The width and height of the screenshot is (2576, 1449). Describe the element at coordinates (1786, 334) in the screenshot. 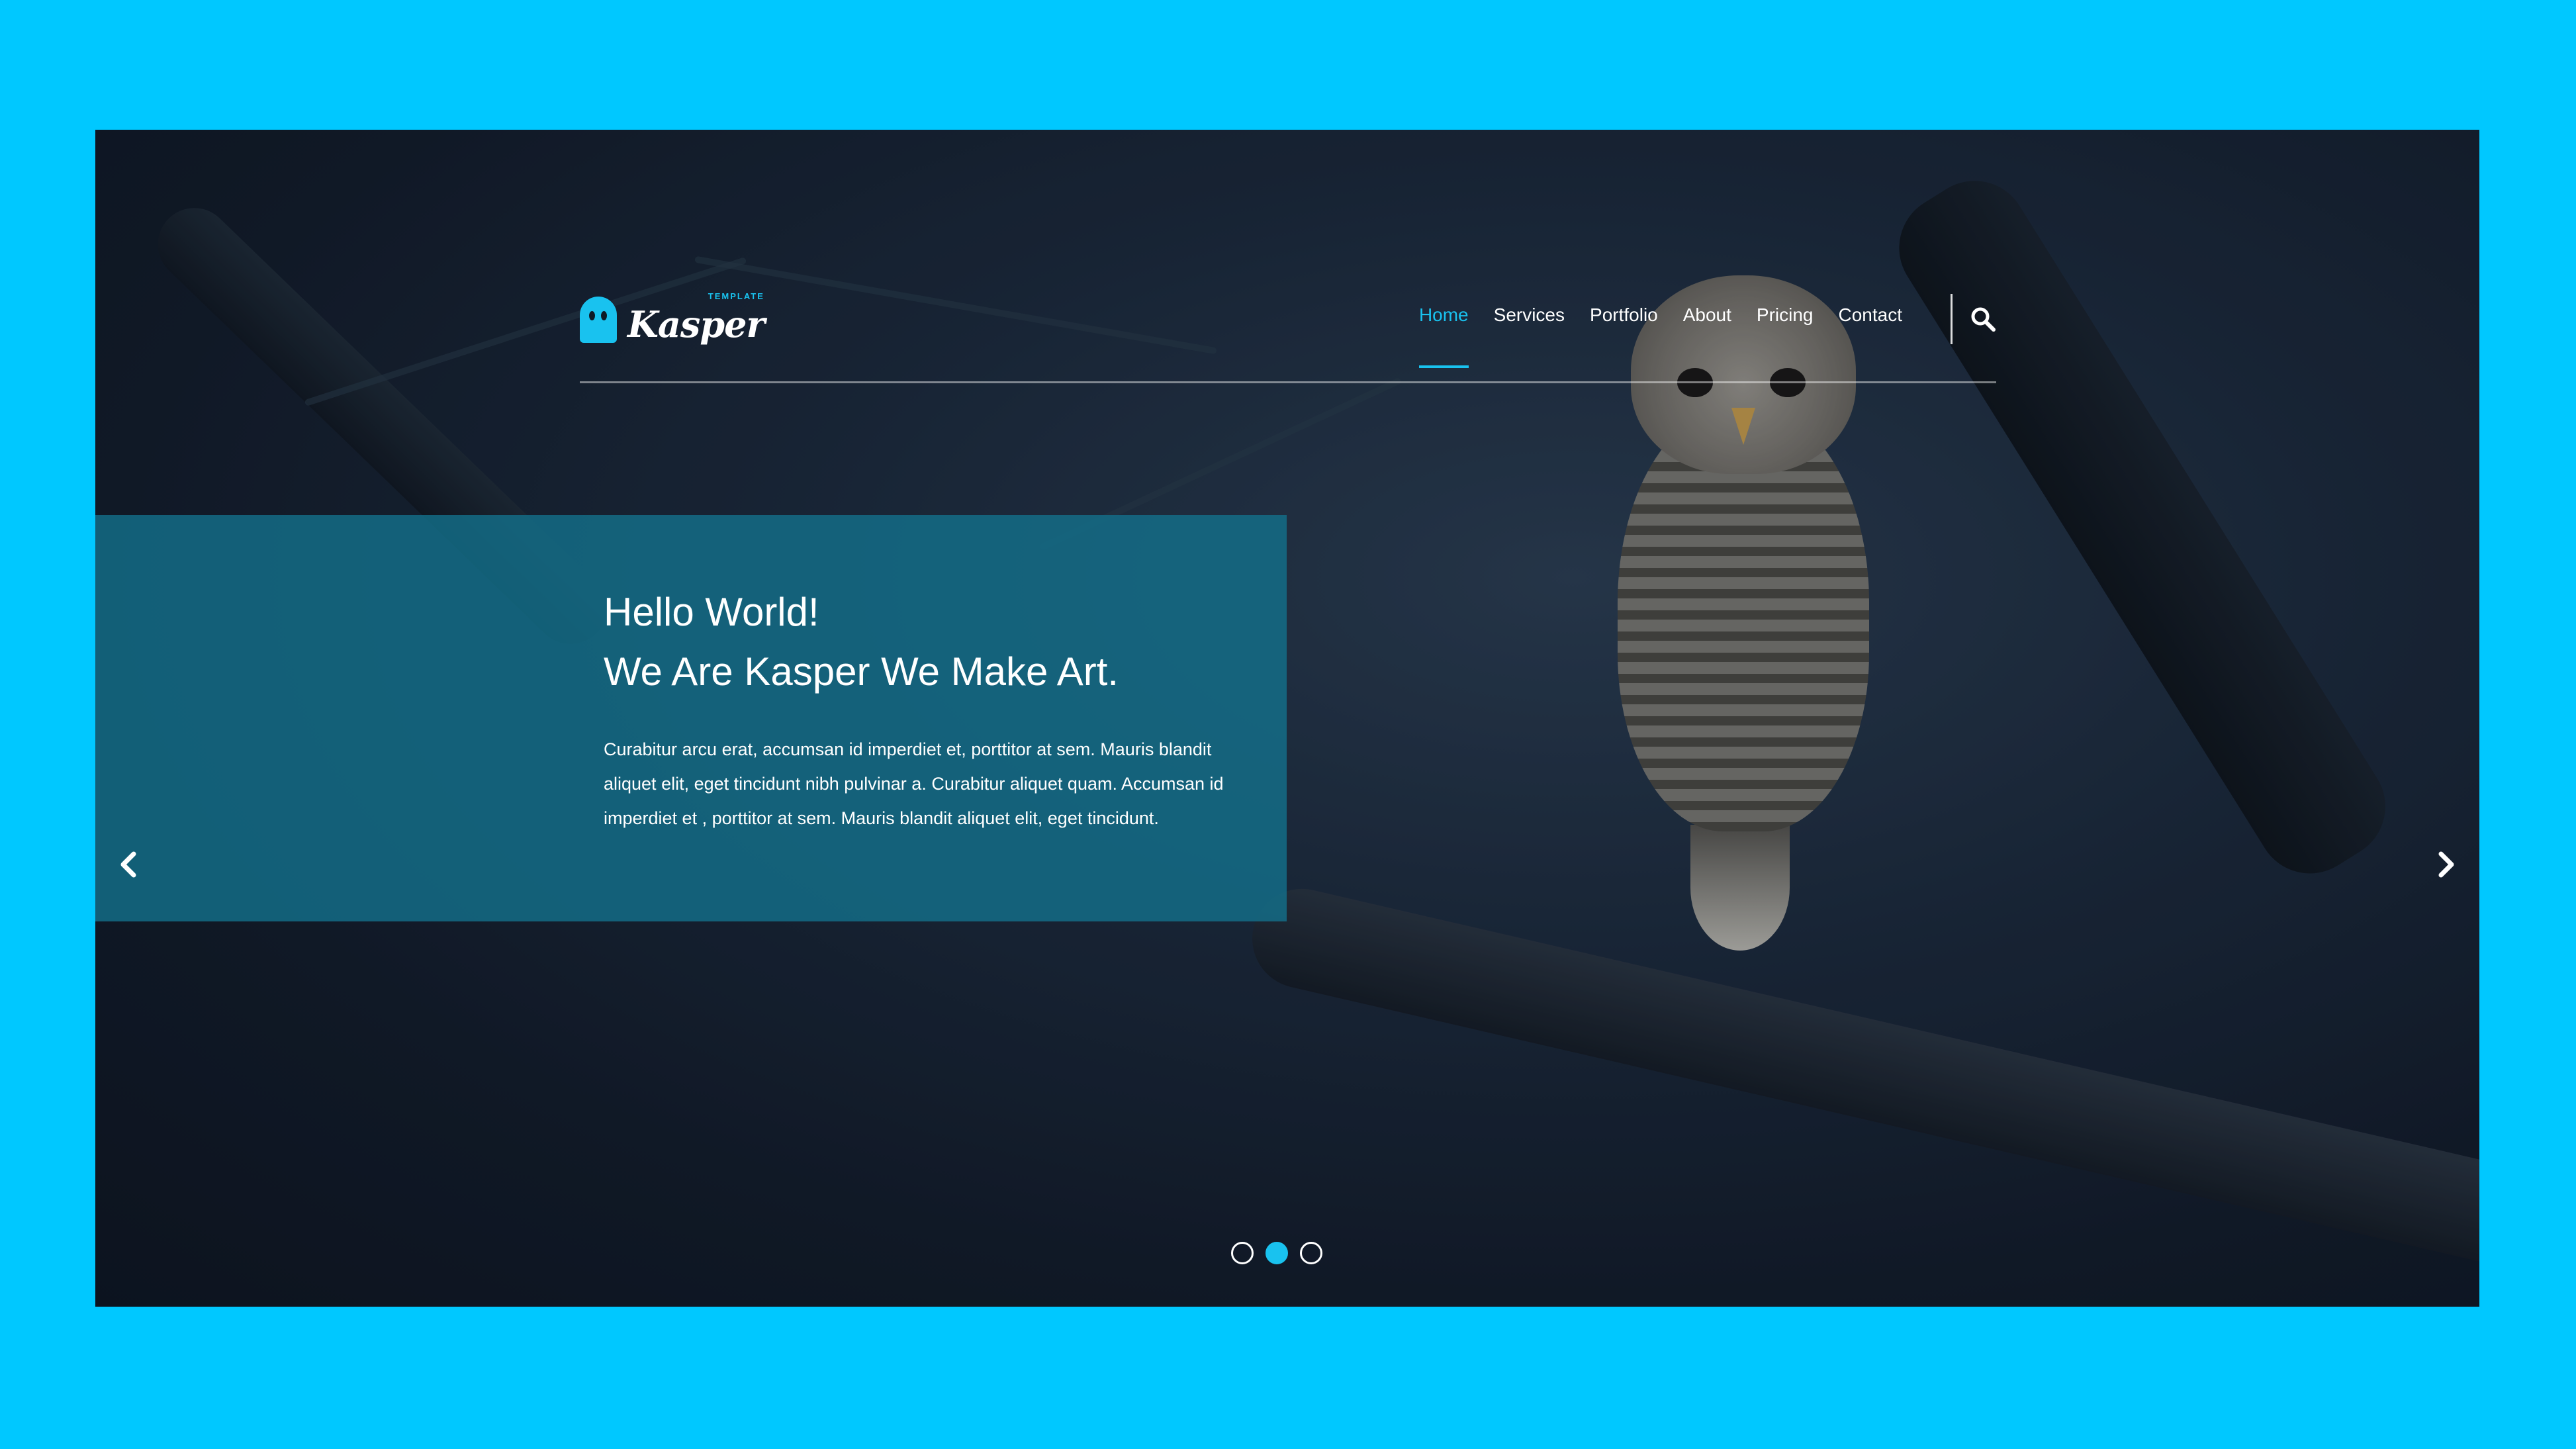

I see `nav-item-pricing: Pricing` at that location.